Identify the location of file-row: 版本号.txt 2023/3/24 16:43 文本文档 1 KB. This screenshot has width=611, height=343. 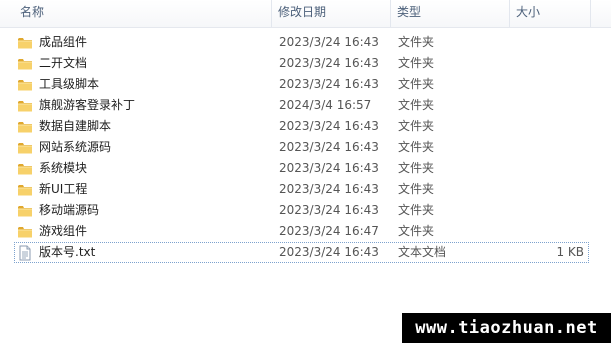
(301, 252).